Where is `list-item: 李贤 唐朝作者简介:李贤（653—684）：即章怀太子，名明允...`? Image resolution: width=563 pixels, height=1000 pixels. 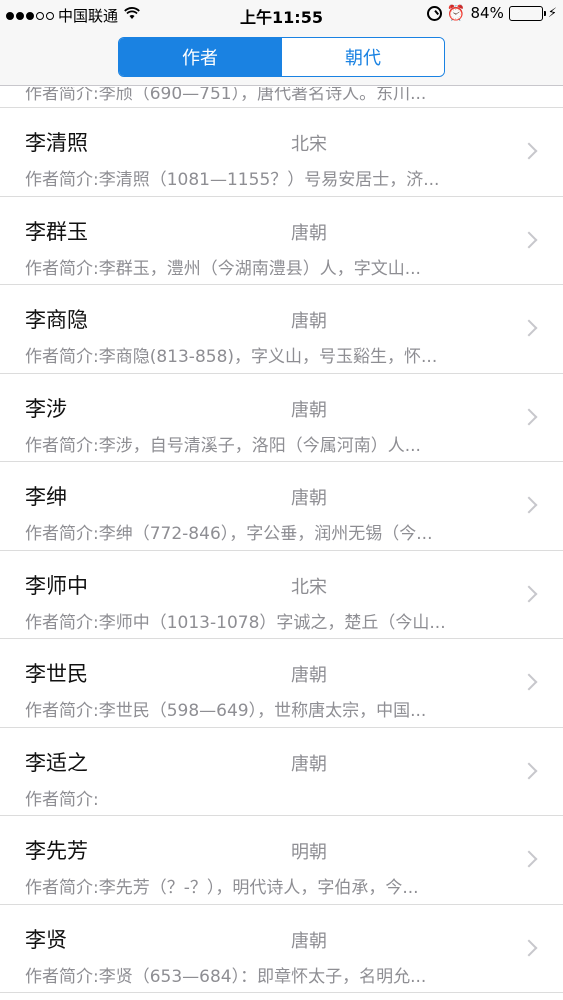
list-item: 李贤 唐朝作者简介:李贤（653—684）：即章怀太子，名明允... is located at coordinates (281, 948).